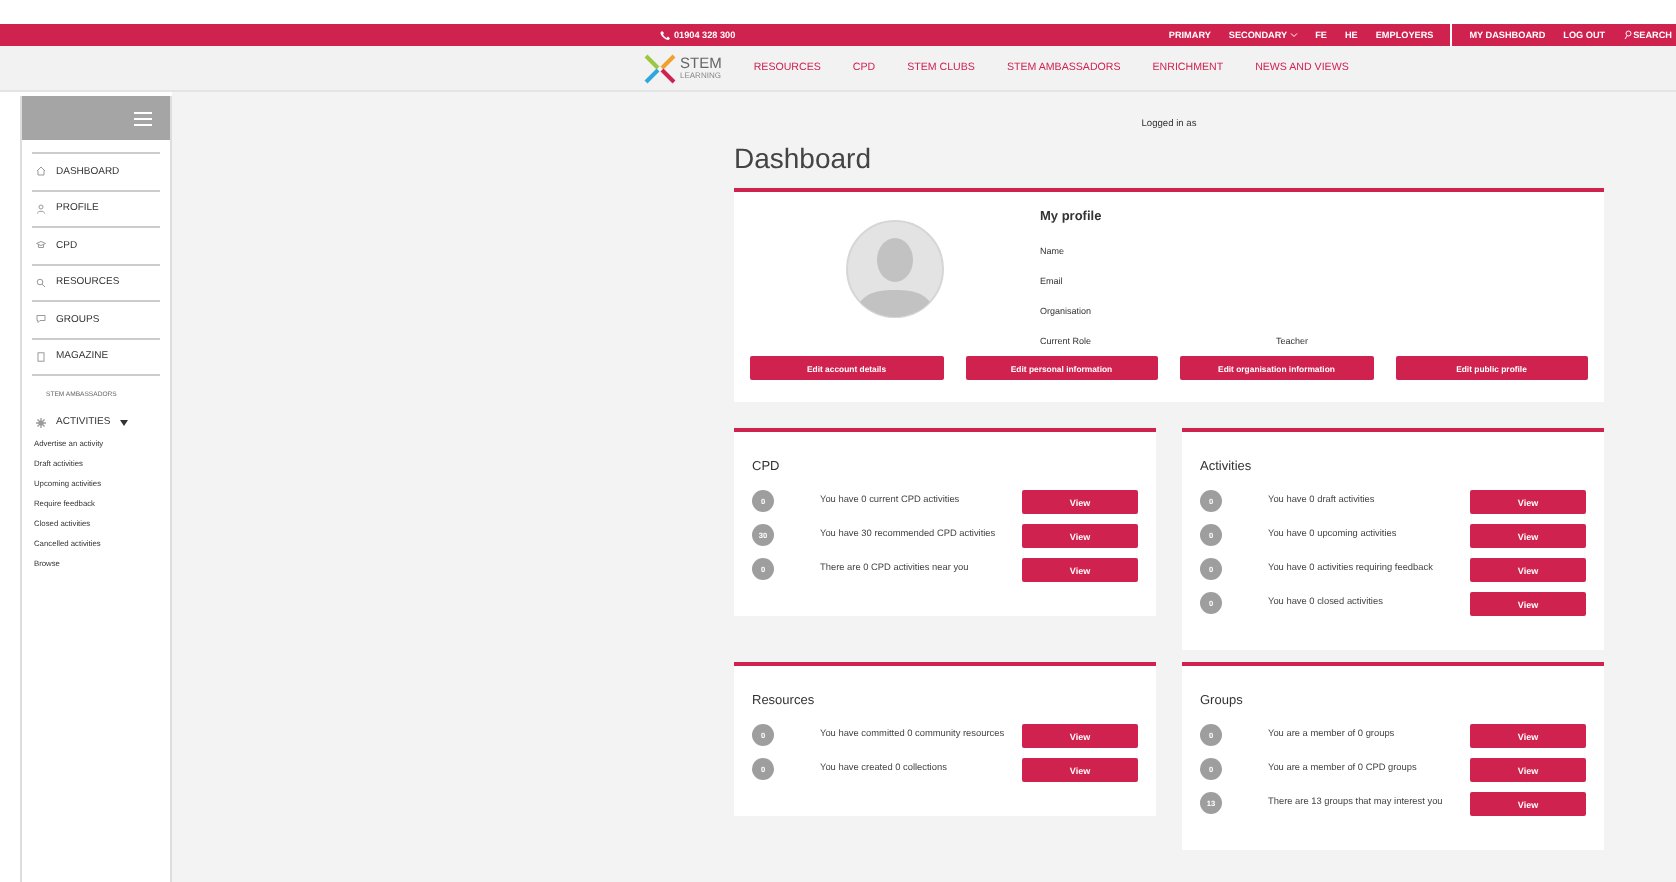 Image resolution: width=1676 pixels, height=882 pixels. What do you see at coordinates (660, 68) in the screenshot?
I see `logo-icon` at bounding box center [660, 68].